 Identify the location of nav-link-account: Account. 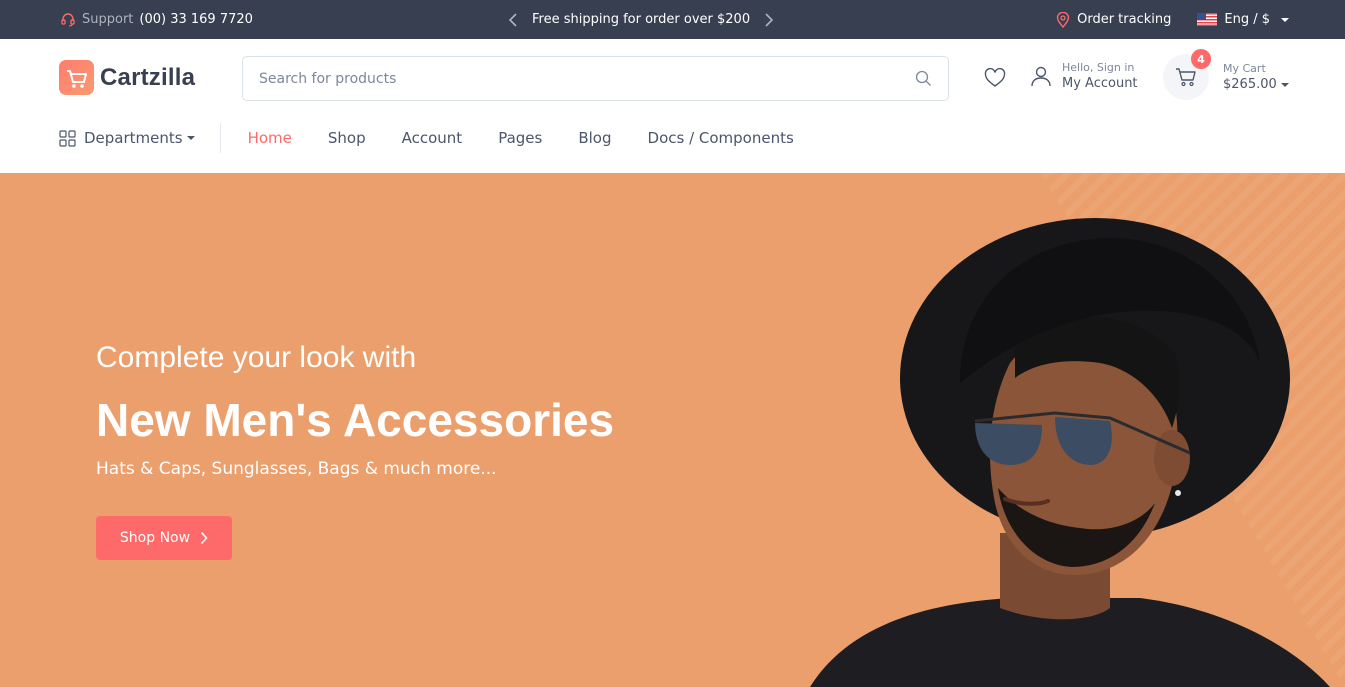
(432, 138).